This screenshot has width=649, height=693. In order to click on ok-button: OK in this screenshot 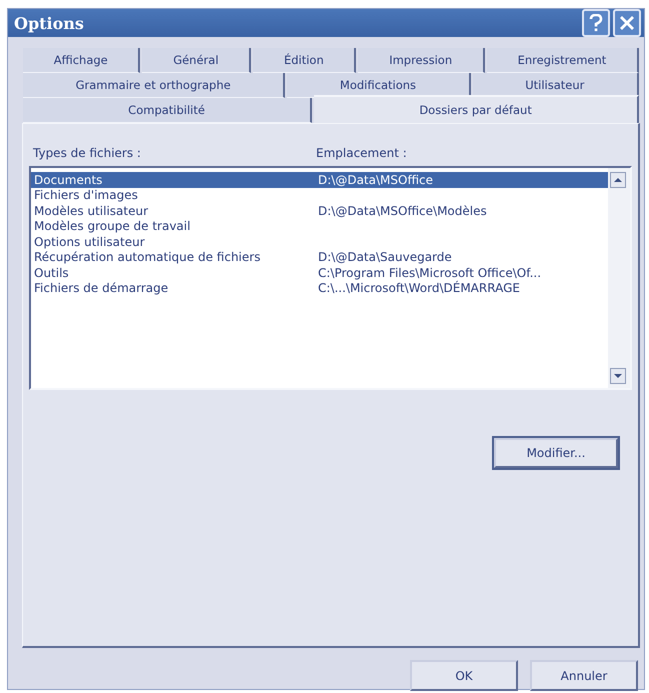, I will do `click(464, 675)`.